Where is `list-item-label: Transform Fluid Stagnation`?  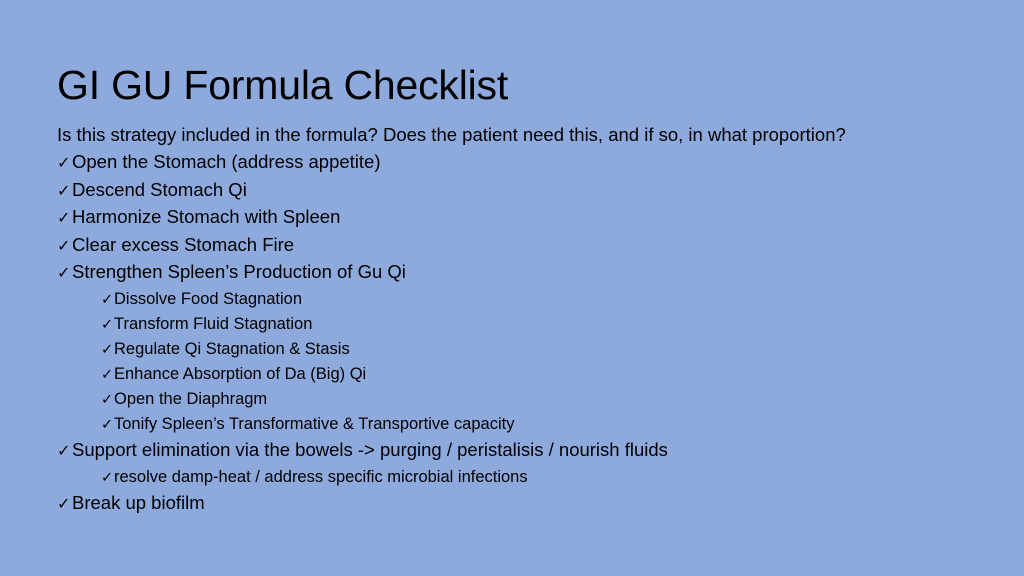 list-item-label: Transform Fluid Stagnation is located at coordinates (213, 323).